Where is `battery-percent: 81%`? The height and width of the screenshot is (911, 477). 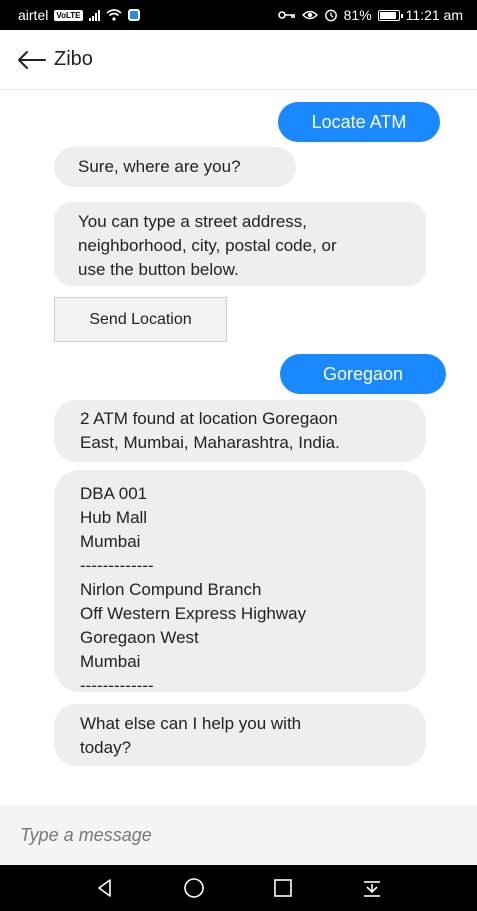 battery-percent: 81% is located at coordinates (357, 15).